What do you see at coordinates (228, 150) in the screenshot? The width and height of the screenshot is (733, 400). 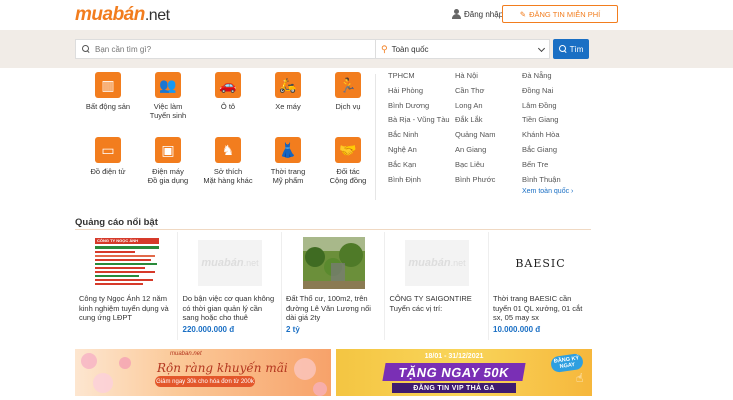 I see `rocking-horse-icon: ♞` at bounding box center [228, 150].